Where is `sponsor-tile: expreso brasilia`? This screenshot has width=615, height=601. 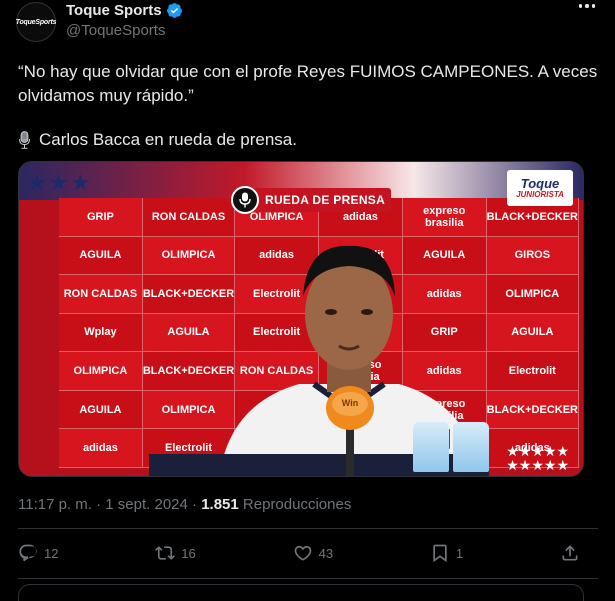 sponsor-tile: expreso brasilia is located at coordinates (444, 217).